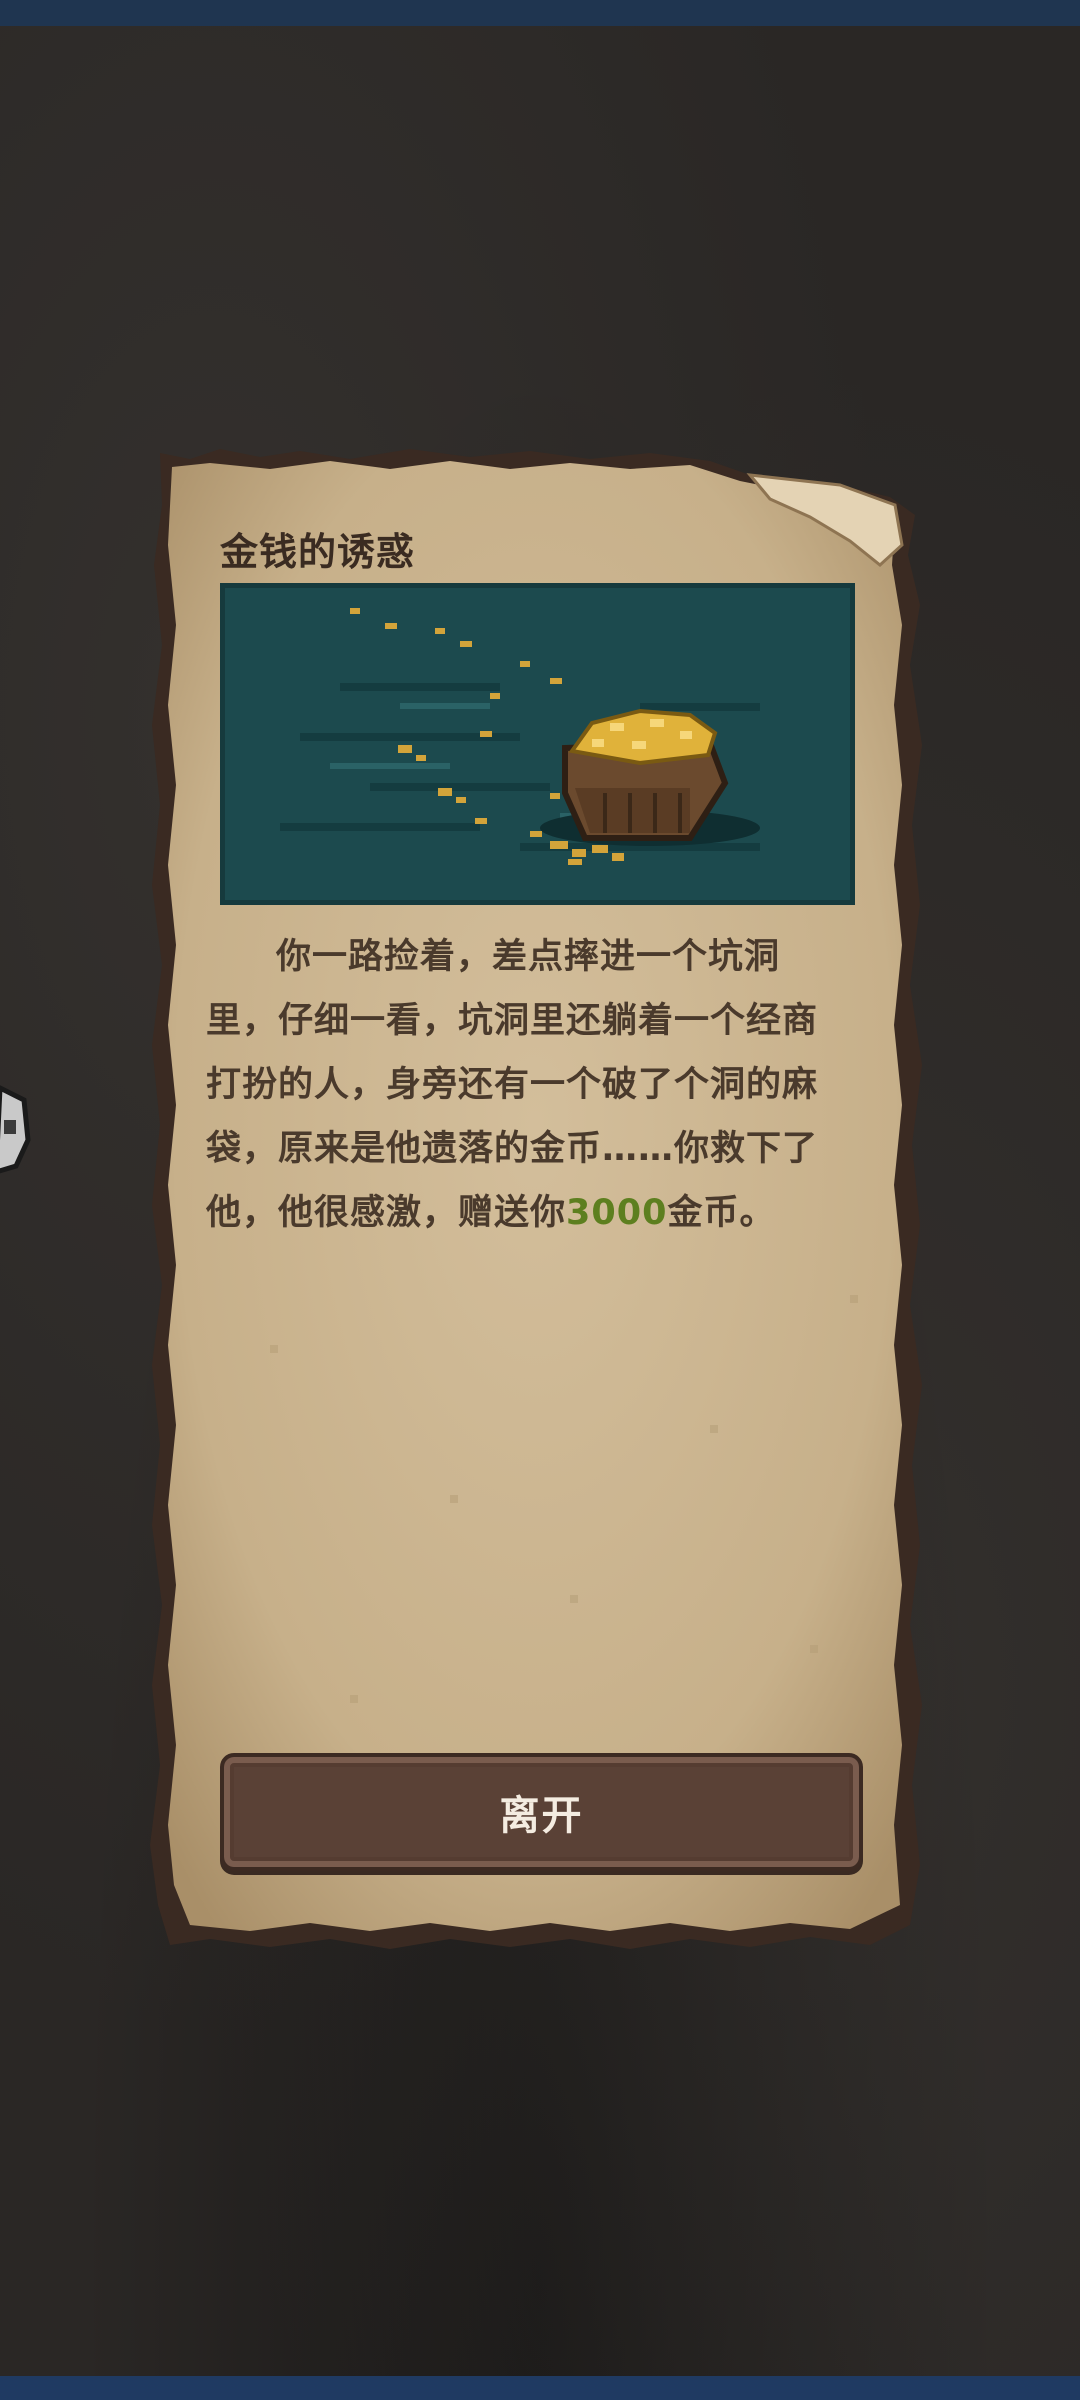 This screenshot has height=2400, width=1080. What do you see at coordinates (721, 1213) in the screenshot?
I see `event-description-end: 金币。` at bounding box center [721, 1213].